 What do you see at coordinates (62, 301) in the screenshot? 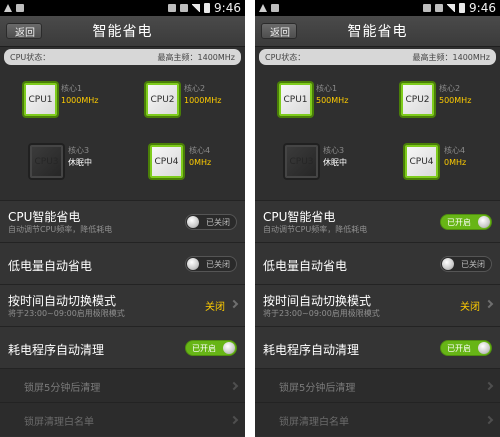
I see `row-title: 按时间自动切换模式` at bounding box center [62, 301].